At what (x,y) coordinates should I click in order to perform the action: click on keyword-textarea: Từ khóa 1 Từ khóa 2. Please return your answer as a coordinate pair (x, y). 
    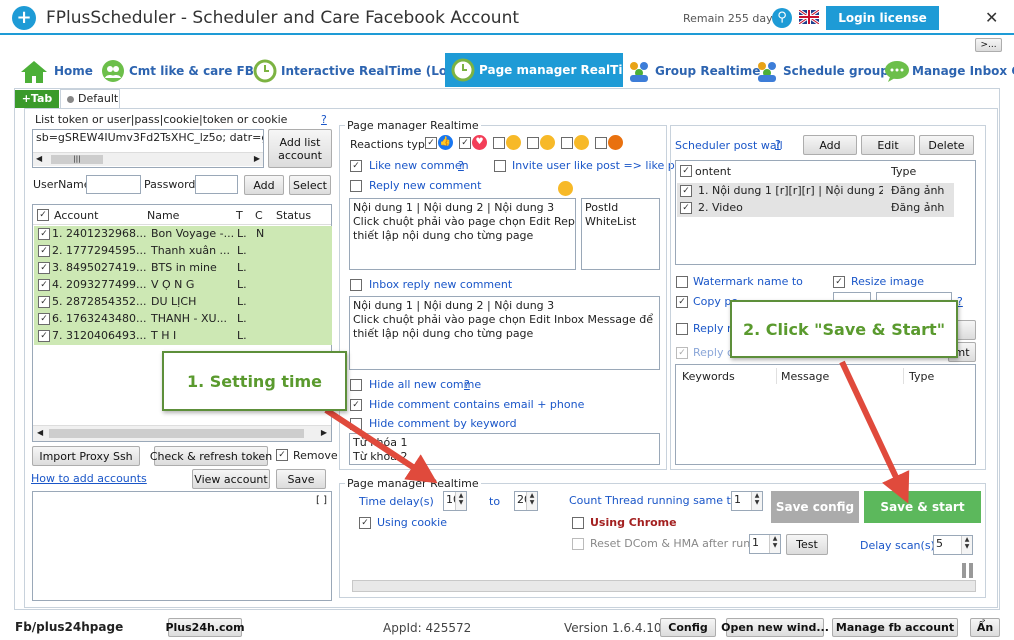
    Looking at the image, I should click on (504, 449).